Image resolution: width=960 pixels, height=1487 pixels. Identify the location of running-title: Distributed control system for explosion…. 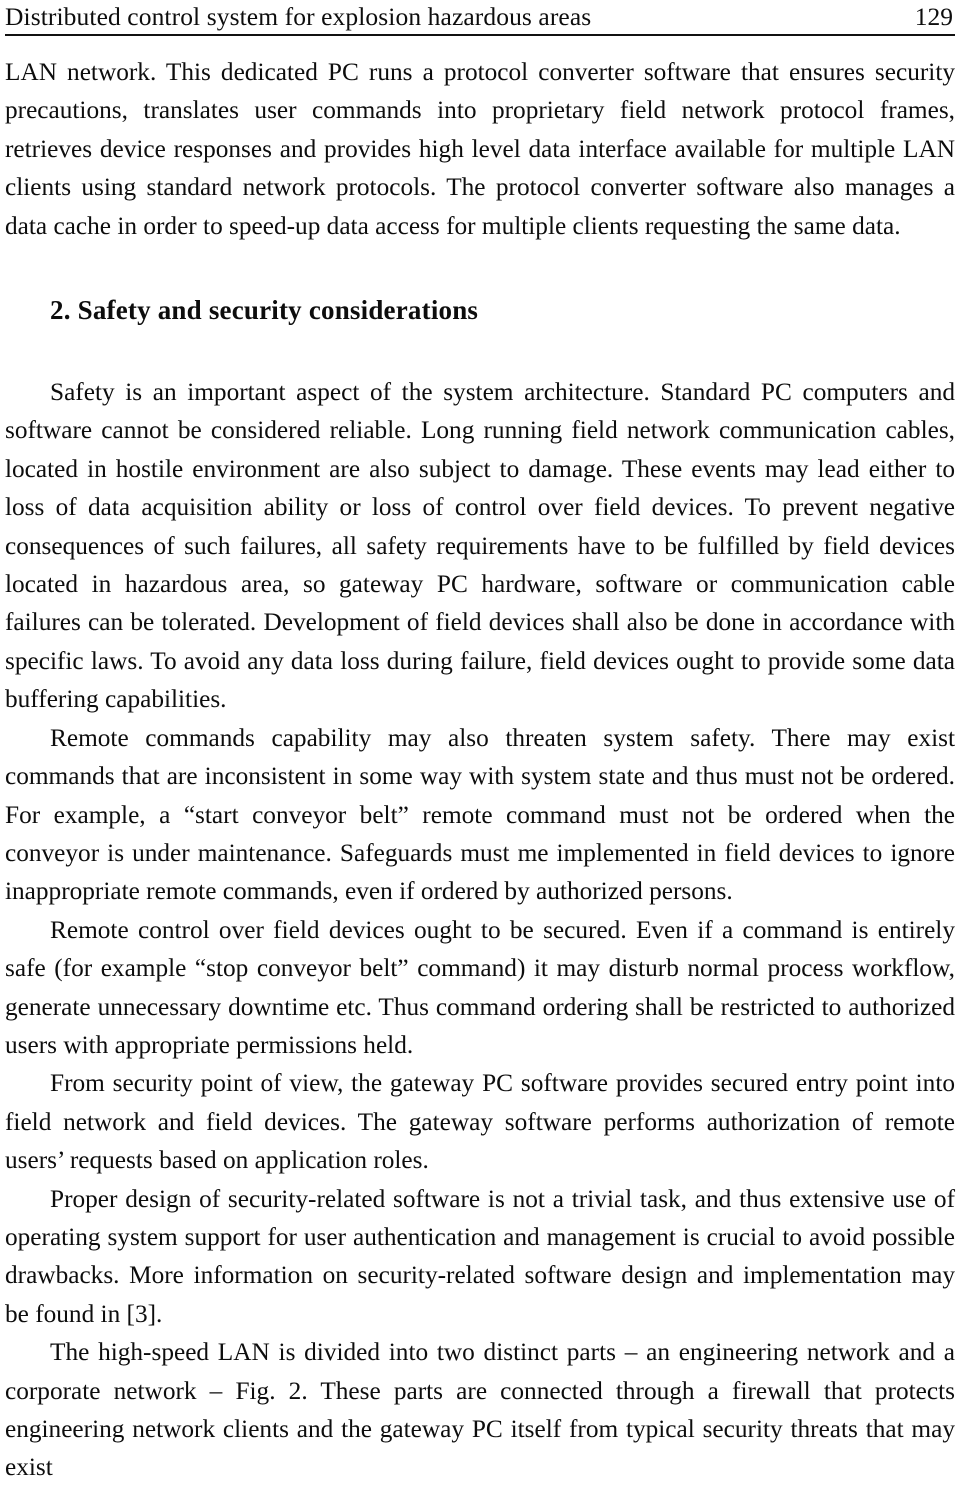
(298, 16).